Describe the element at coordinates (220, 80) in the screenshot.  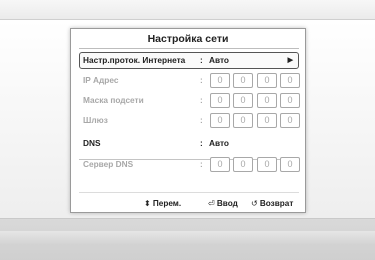
I see `ip-octet-1: 0` at that location.